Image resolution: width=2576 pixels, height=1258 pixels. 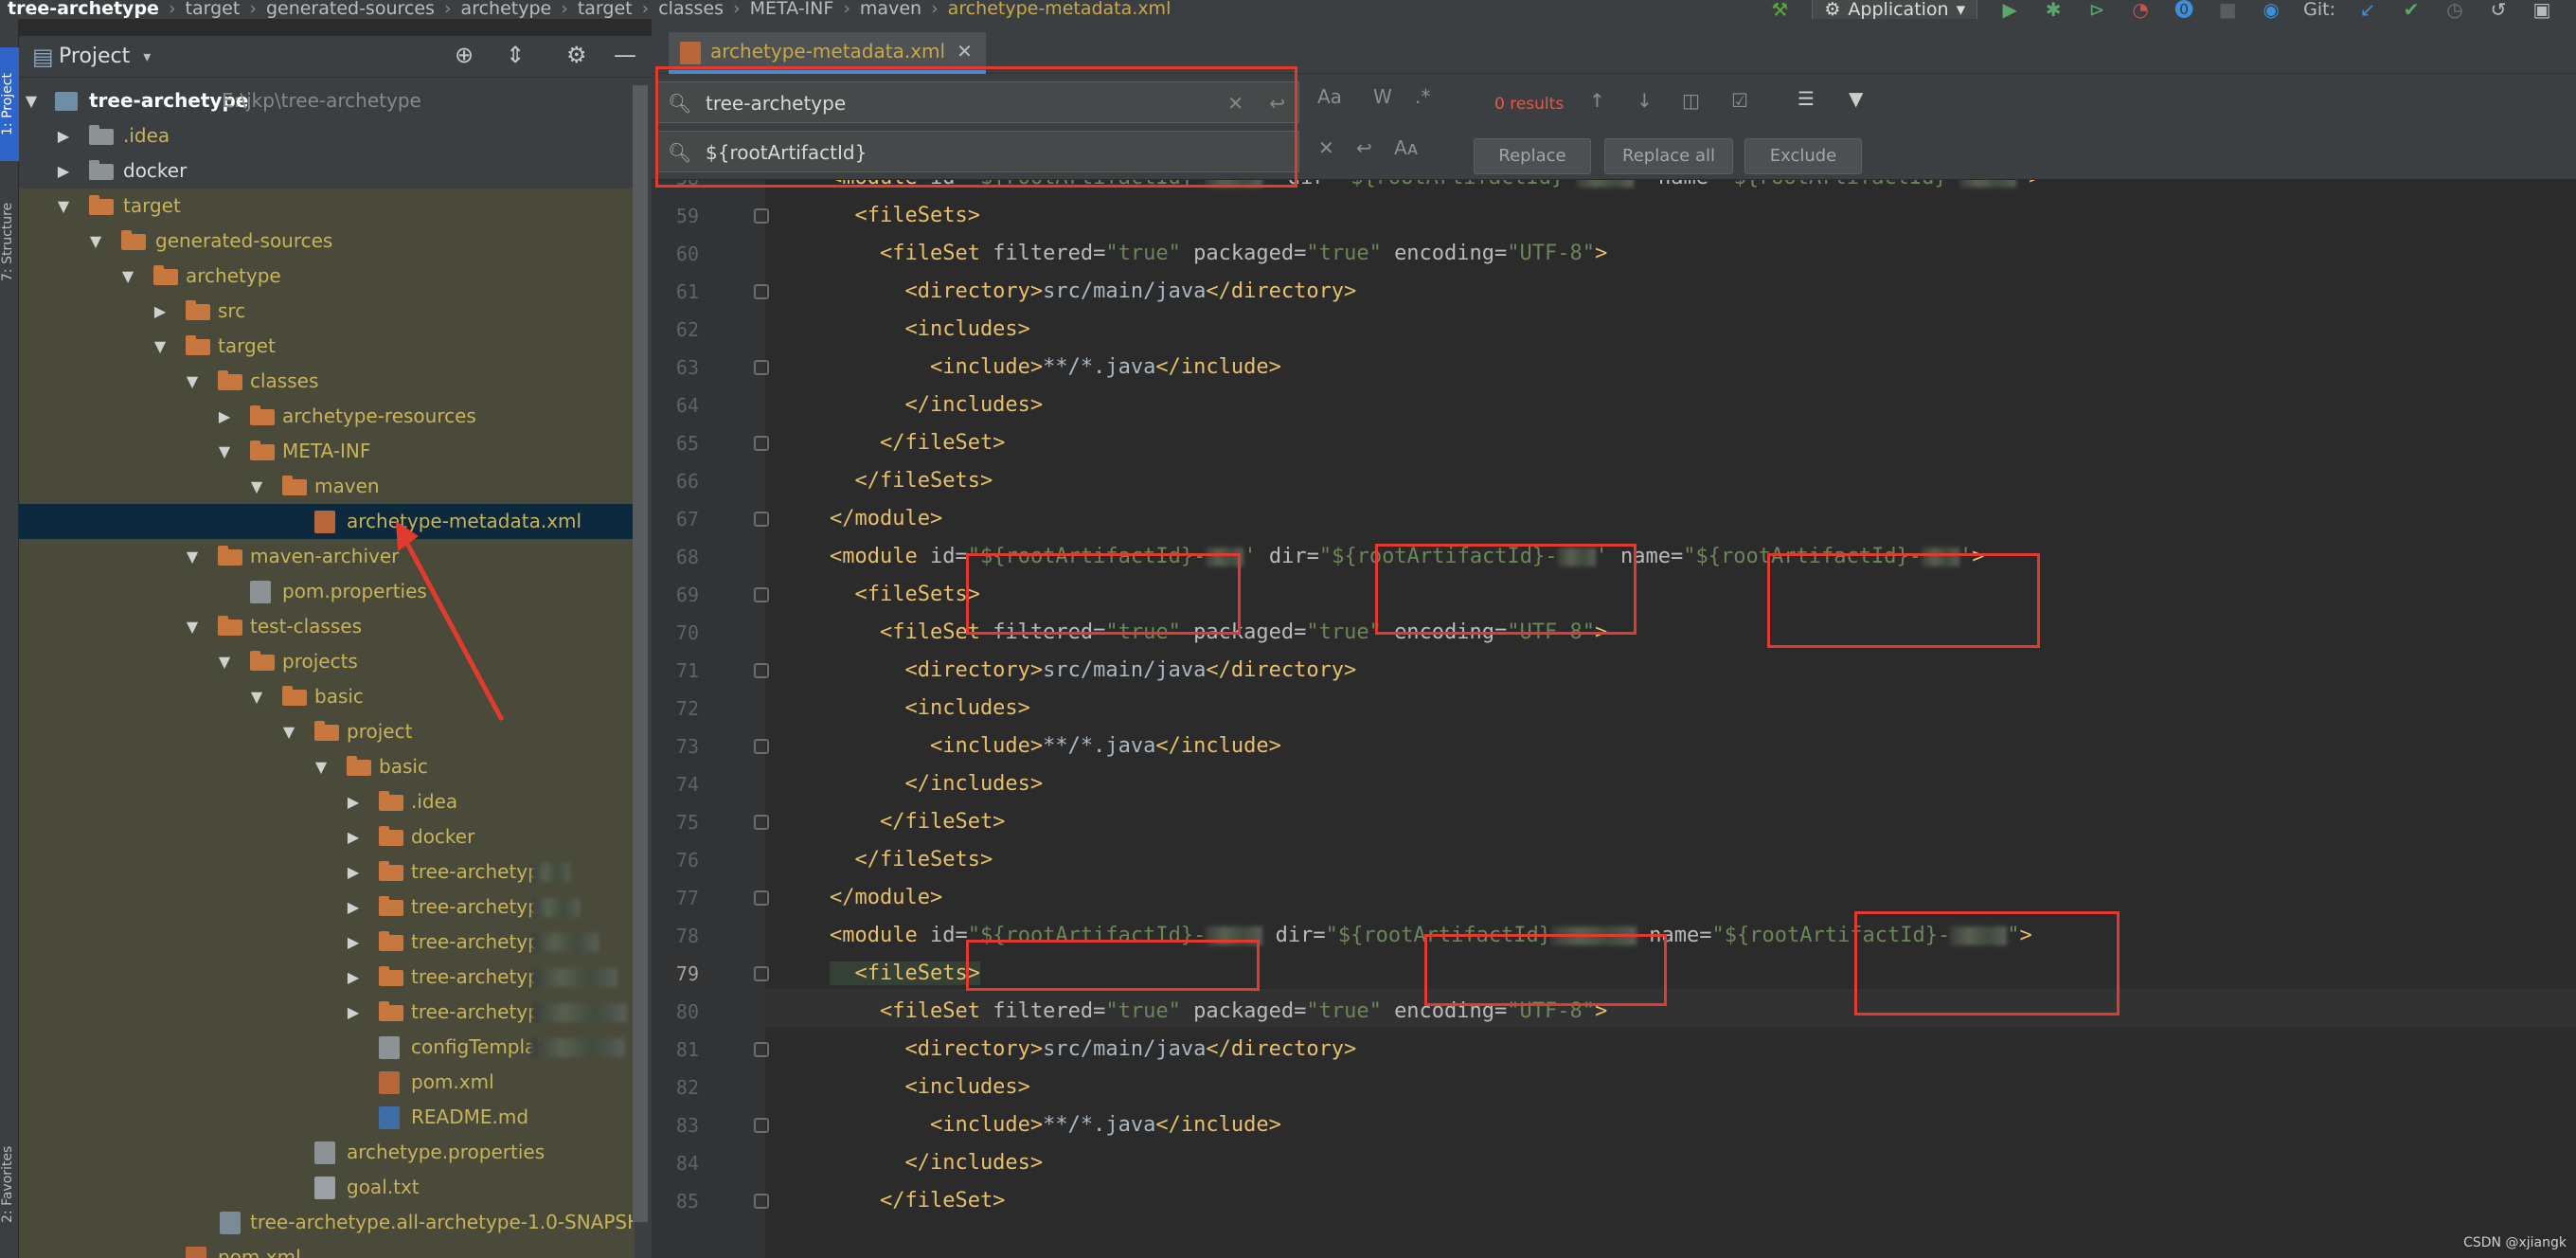 What do you see at coordinates (327, 801) in the screenshot?
I see `tree-item-folder: ▶ .idea` at bounding box center [327, 801].